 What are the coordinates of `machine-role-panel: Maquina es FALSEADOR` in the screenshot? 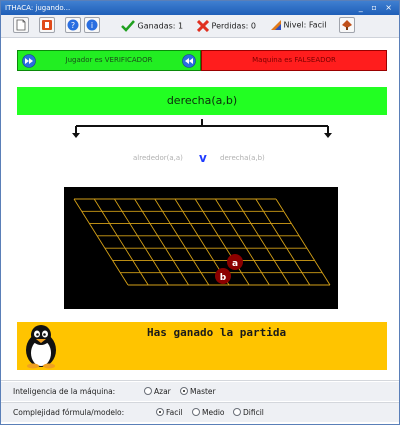 It's located at (294, 60).